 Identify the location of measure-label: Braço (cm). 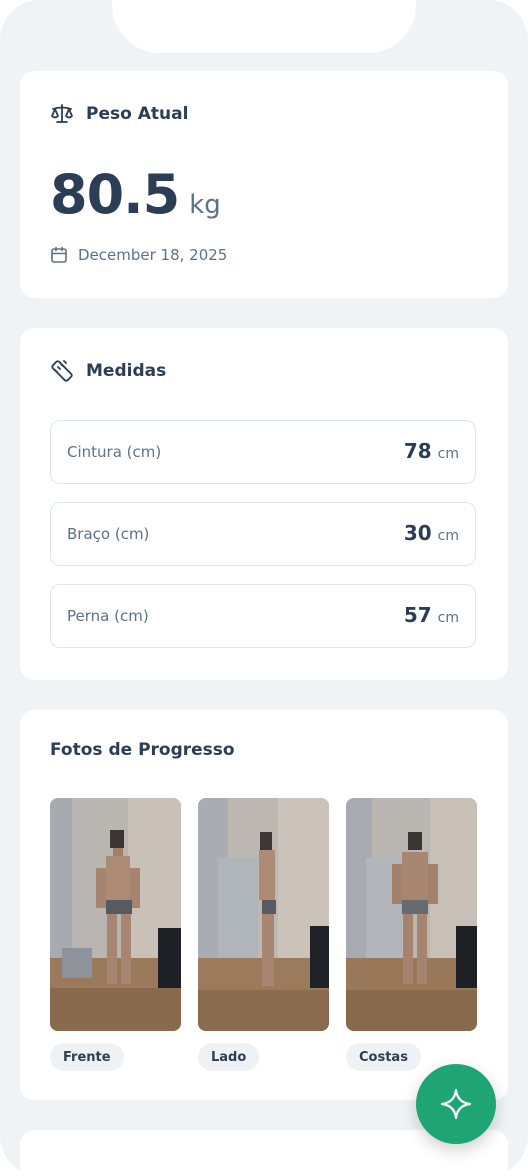
(108, 534).